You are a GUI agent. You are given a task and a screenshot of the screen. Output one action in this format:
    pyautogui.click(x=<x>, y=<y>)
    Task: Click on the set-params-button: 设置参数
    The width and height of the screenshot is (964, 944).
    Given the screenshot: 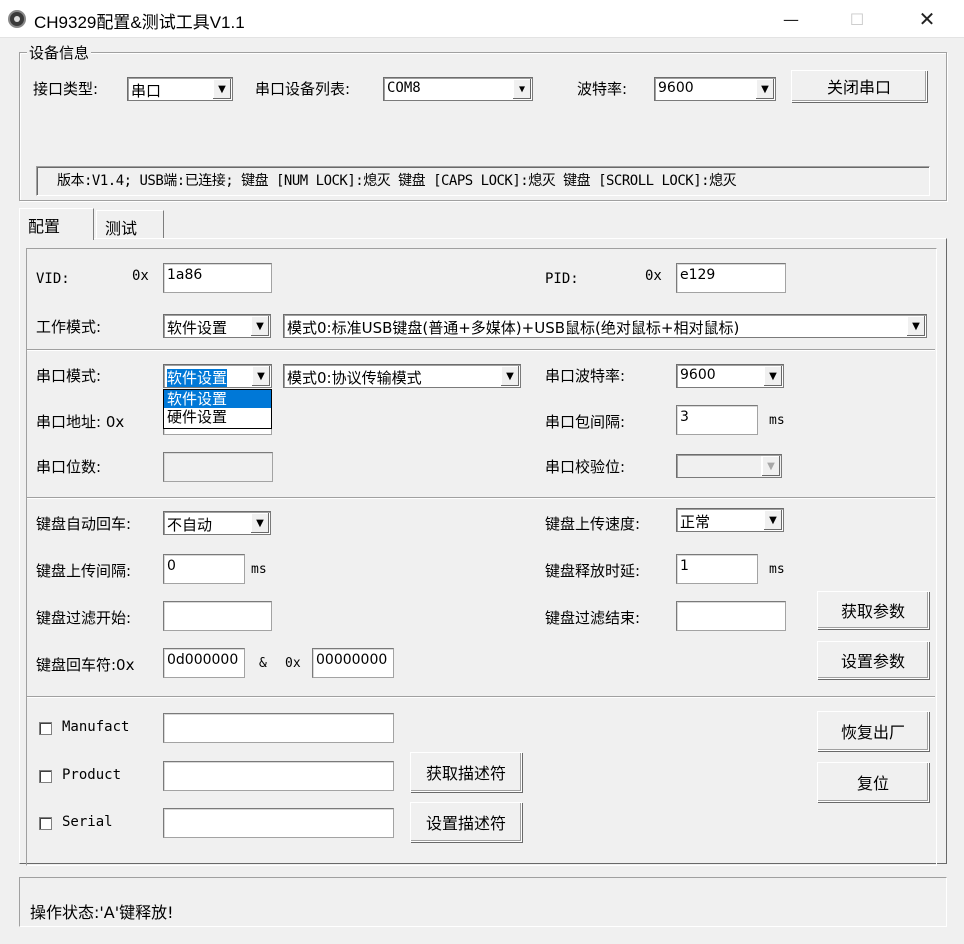 What is the action you would take?
    pyautogui.click(x=873, y=660)
    